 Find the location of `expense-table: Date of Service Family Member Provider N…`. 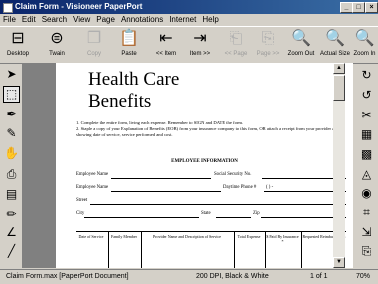

expense-table: Date of Service Family Member Provider N… is located at coordinates (211, 249).